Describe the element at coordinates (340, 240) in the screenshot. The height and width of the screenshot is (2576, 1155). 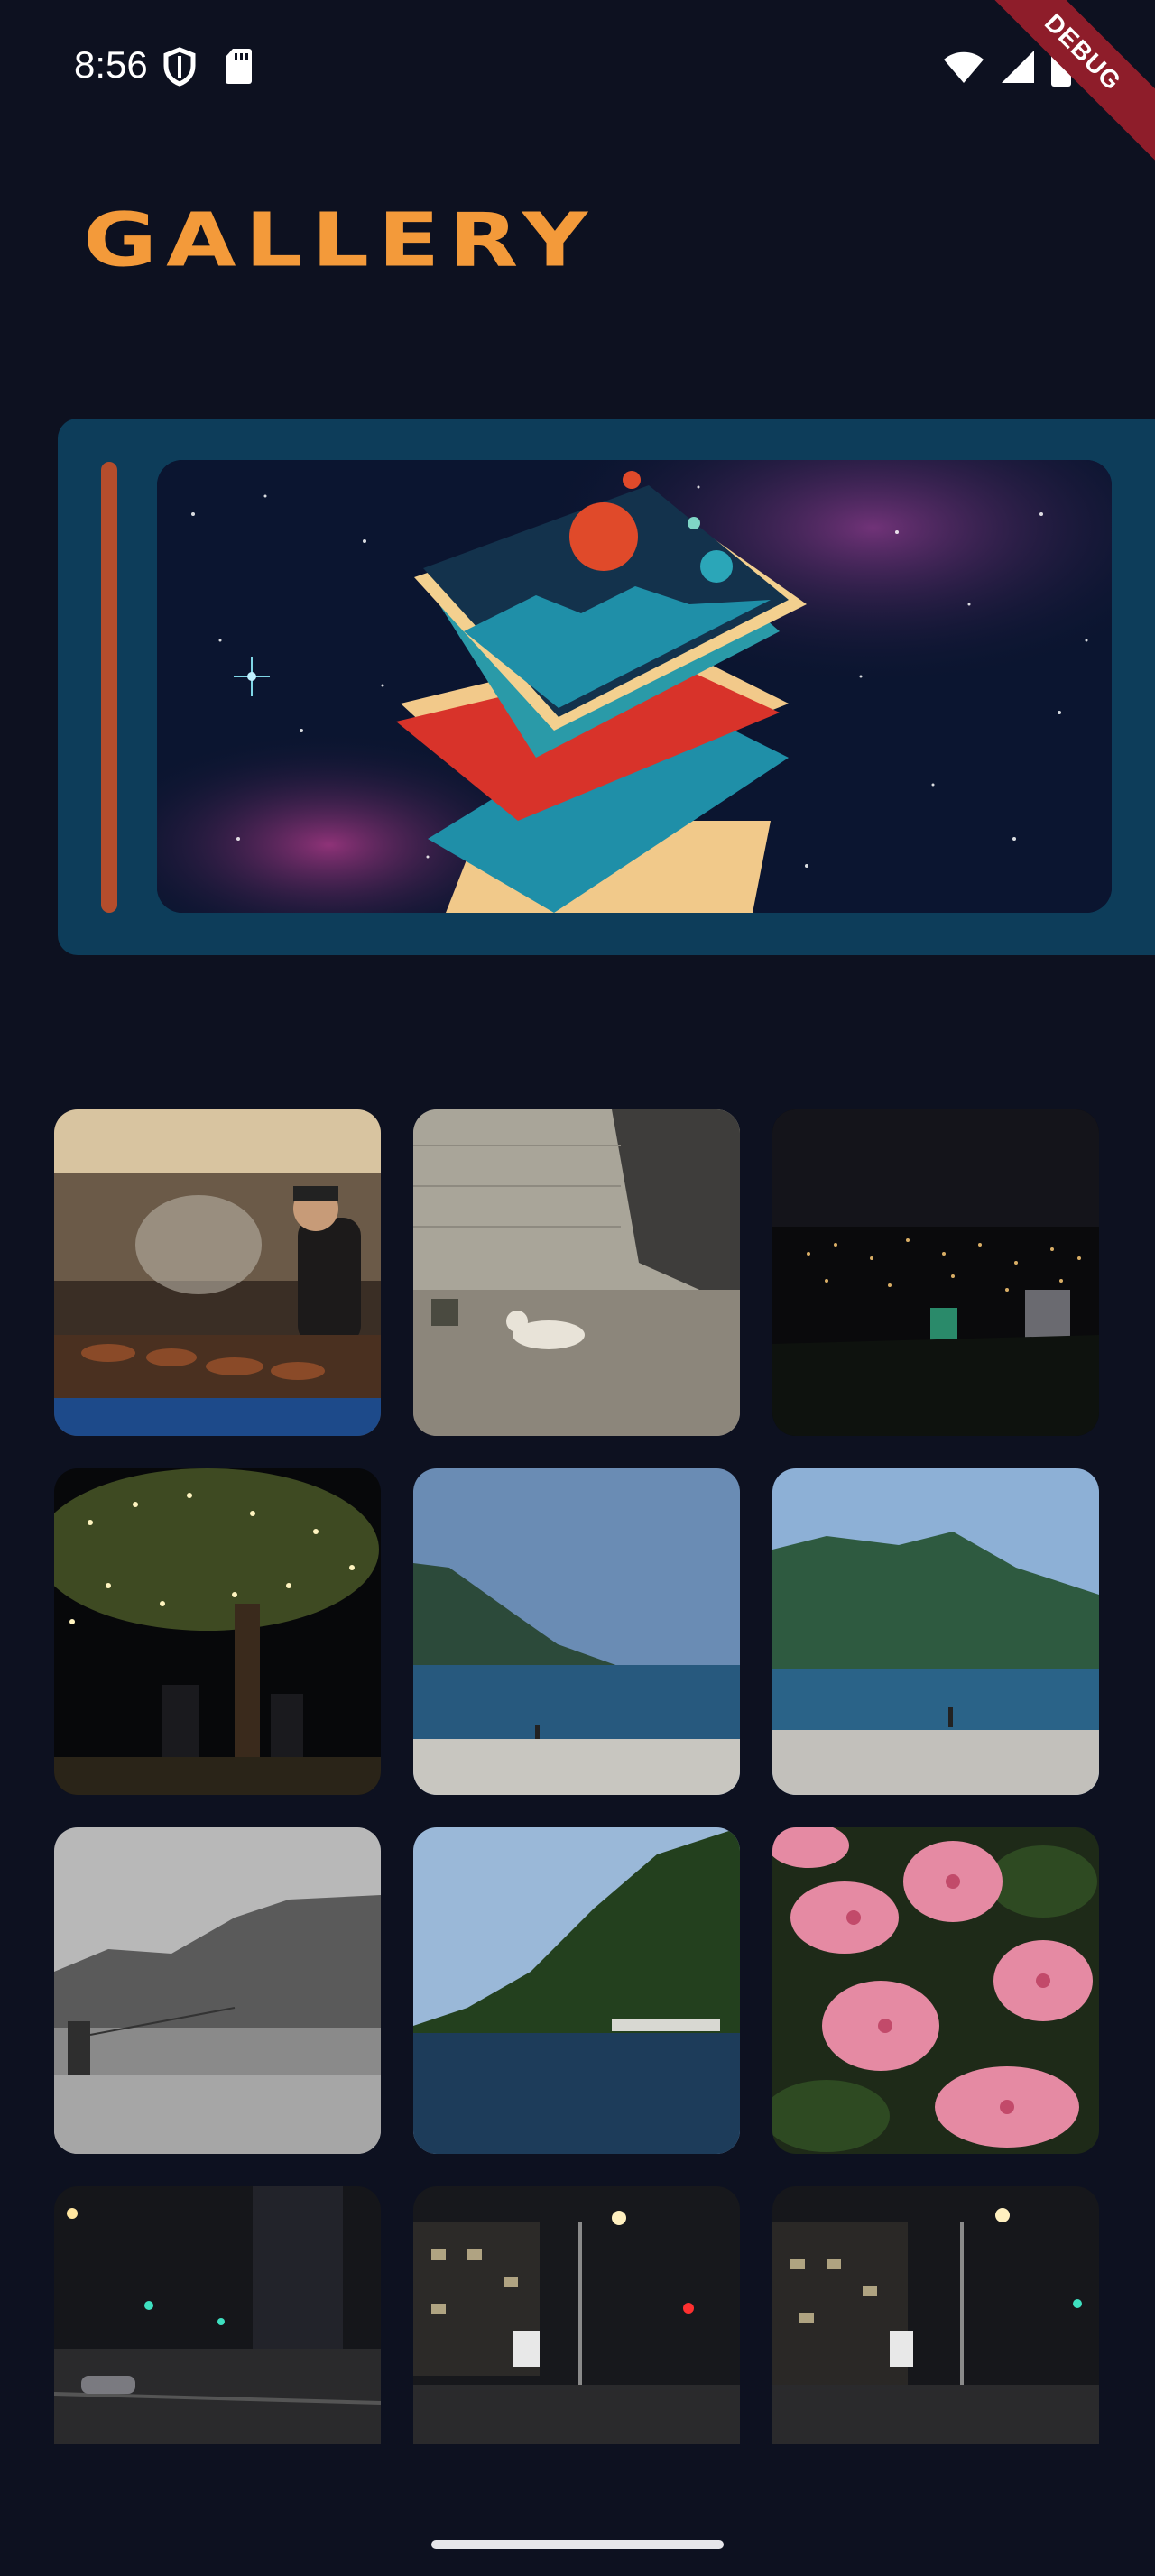
I see `app-title: GALLERY` at that location.